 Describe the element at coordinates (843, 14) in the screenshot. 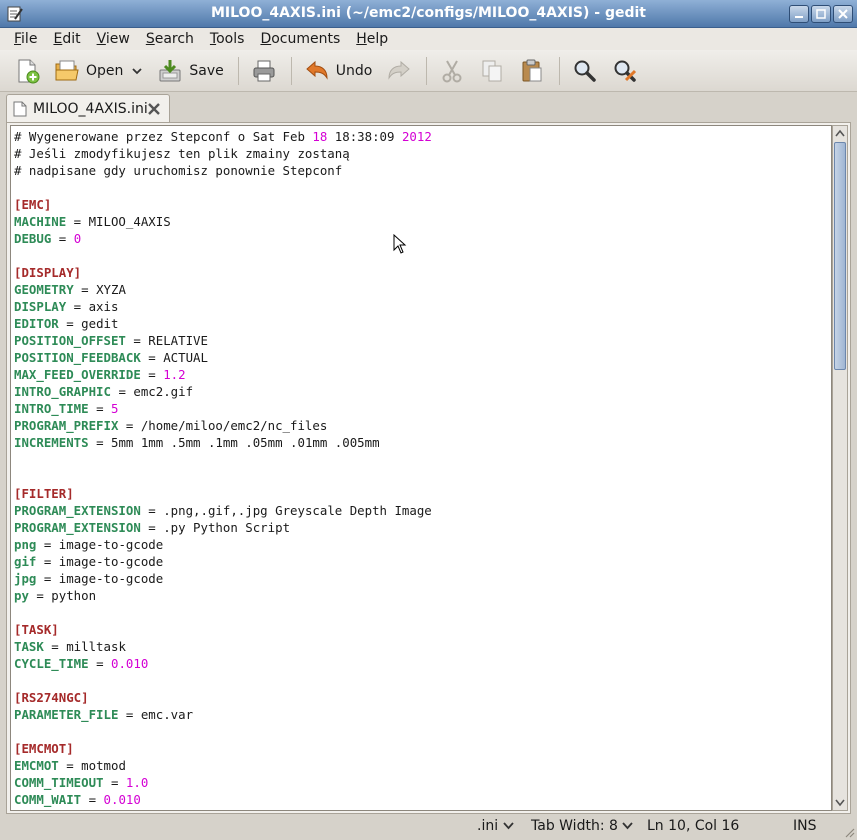

I see `close-window-button` at that location.